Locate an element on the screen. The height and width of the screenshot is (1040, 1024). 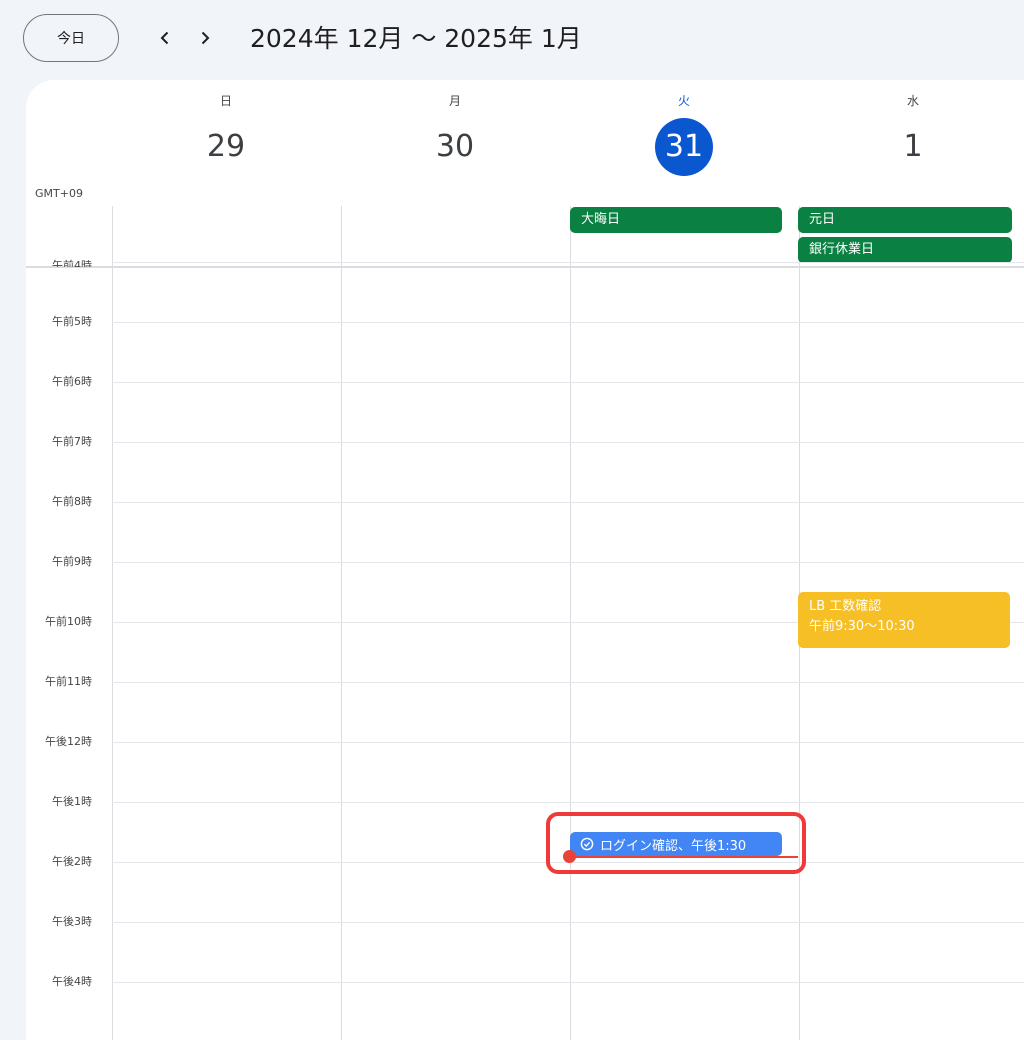
day-header-sun: 日 29 is located at coordinates (226, 140).